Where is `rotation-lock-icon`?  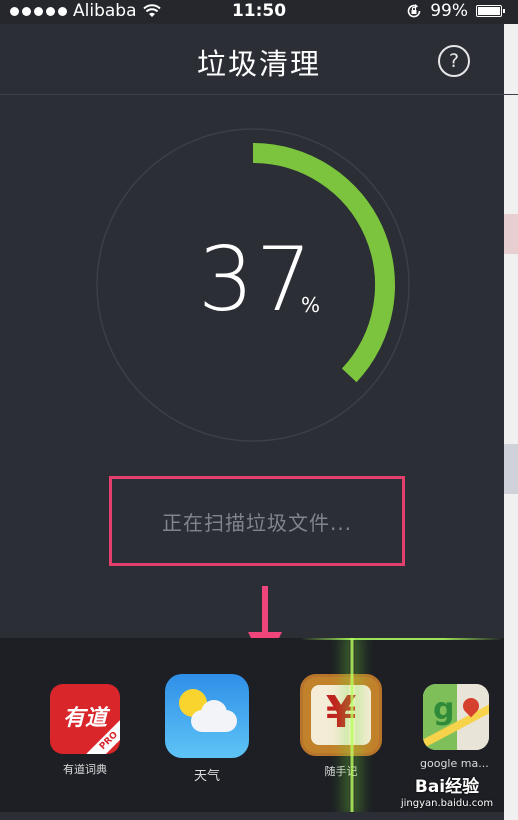
rotation-lock-icon is located at coordinates (414, 11).